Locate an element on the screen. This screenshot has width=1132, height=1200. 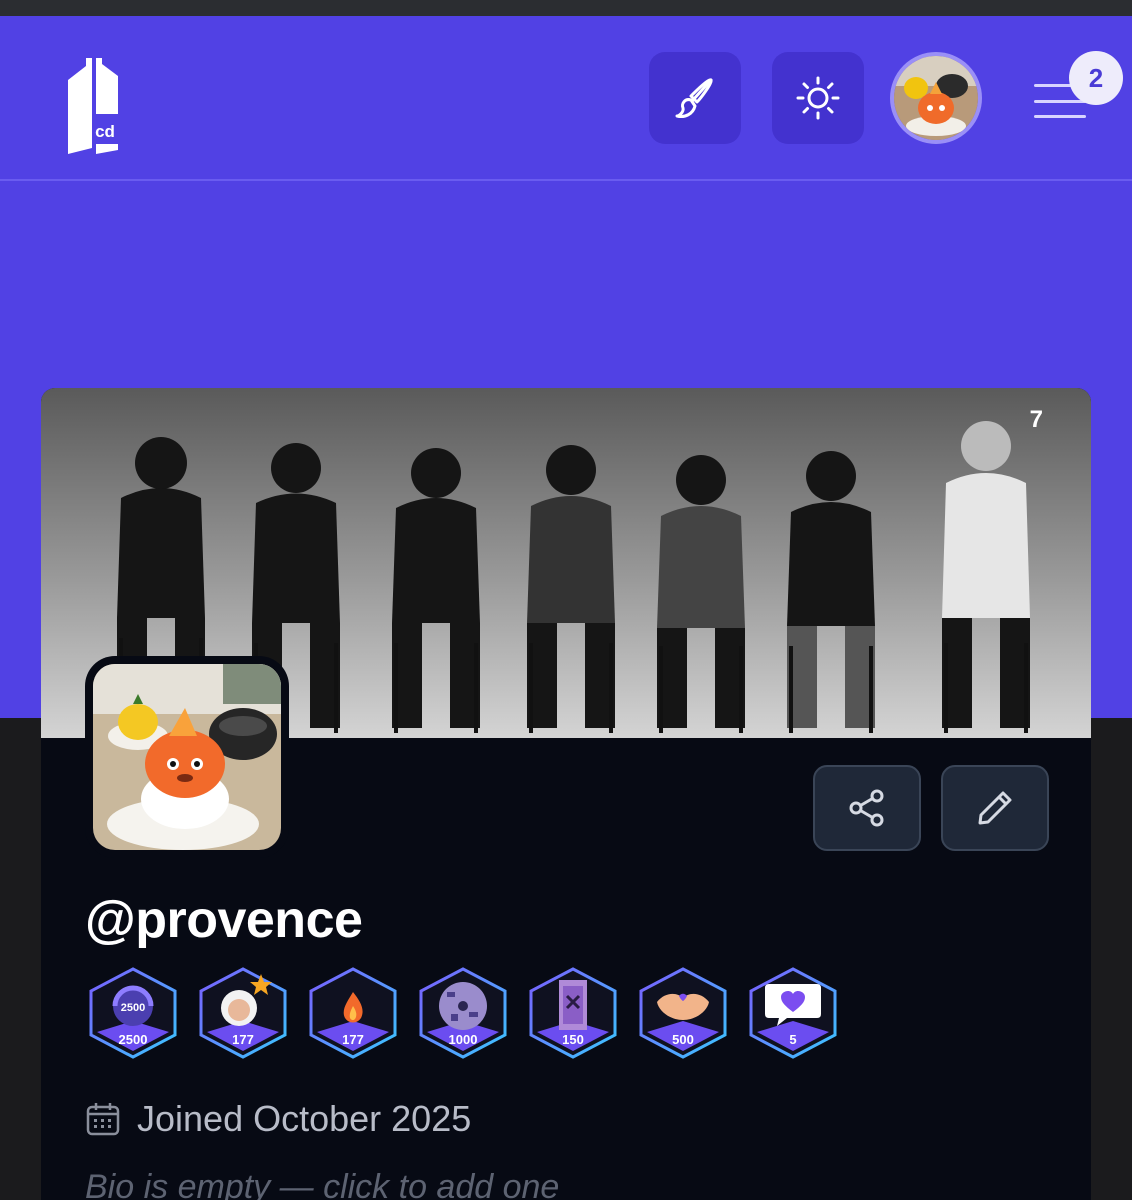
profile-picture is located at coordinates (187, 757).